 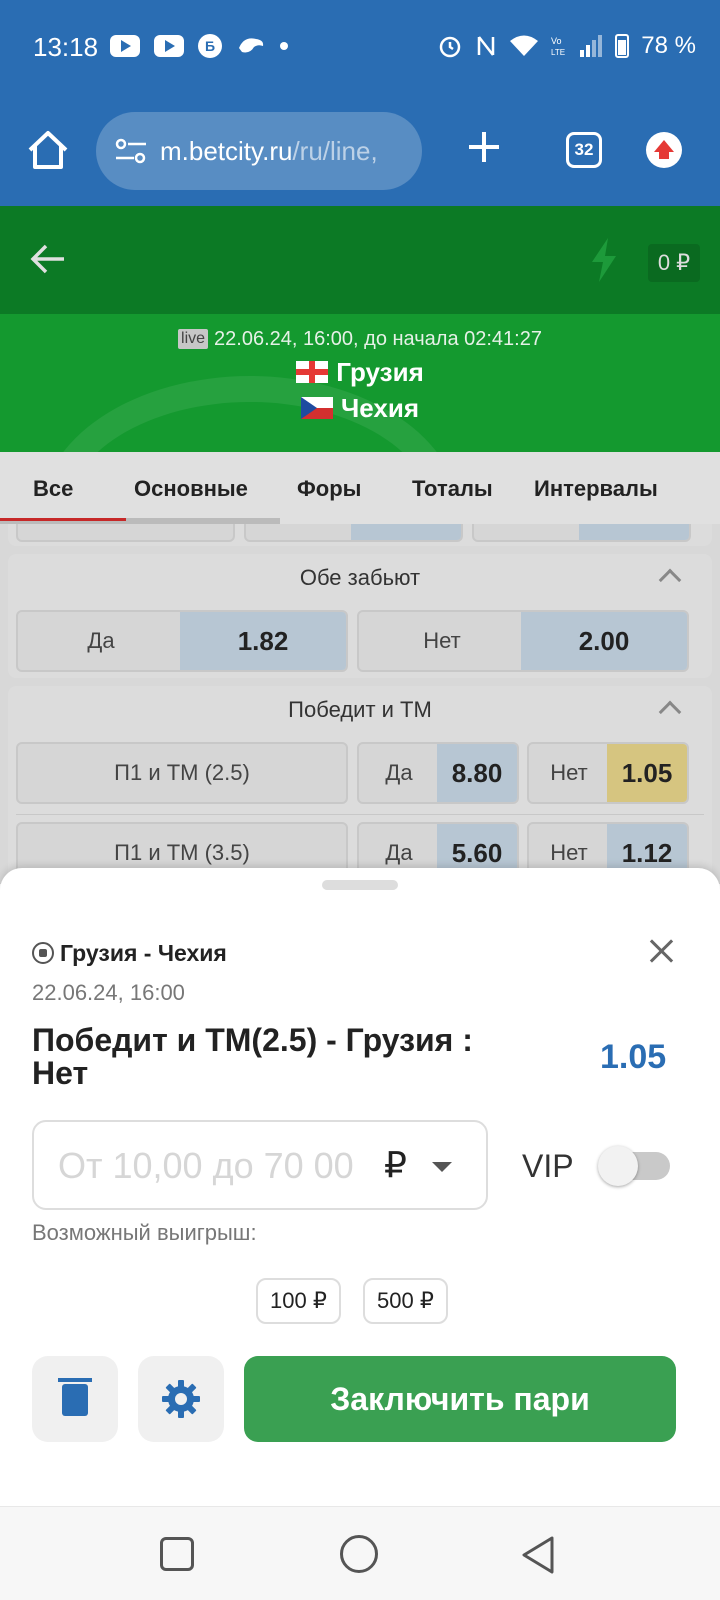 What do you see at coordinates (108, 992) in the screenshot?
I see `betslip-date: 22.06.24, 16:00` at bounding box center [108, 992].